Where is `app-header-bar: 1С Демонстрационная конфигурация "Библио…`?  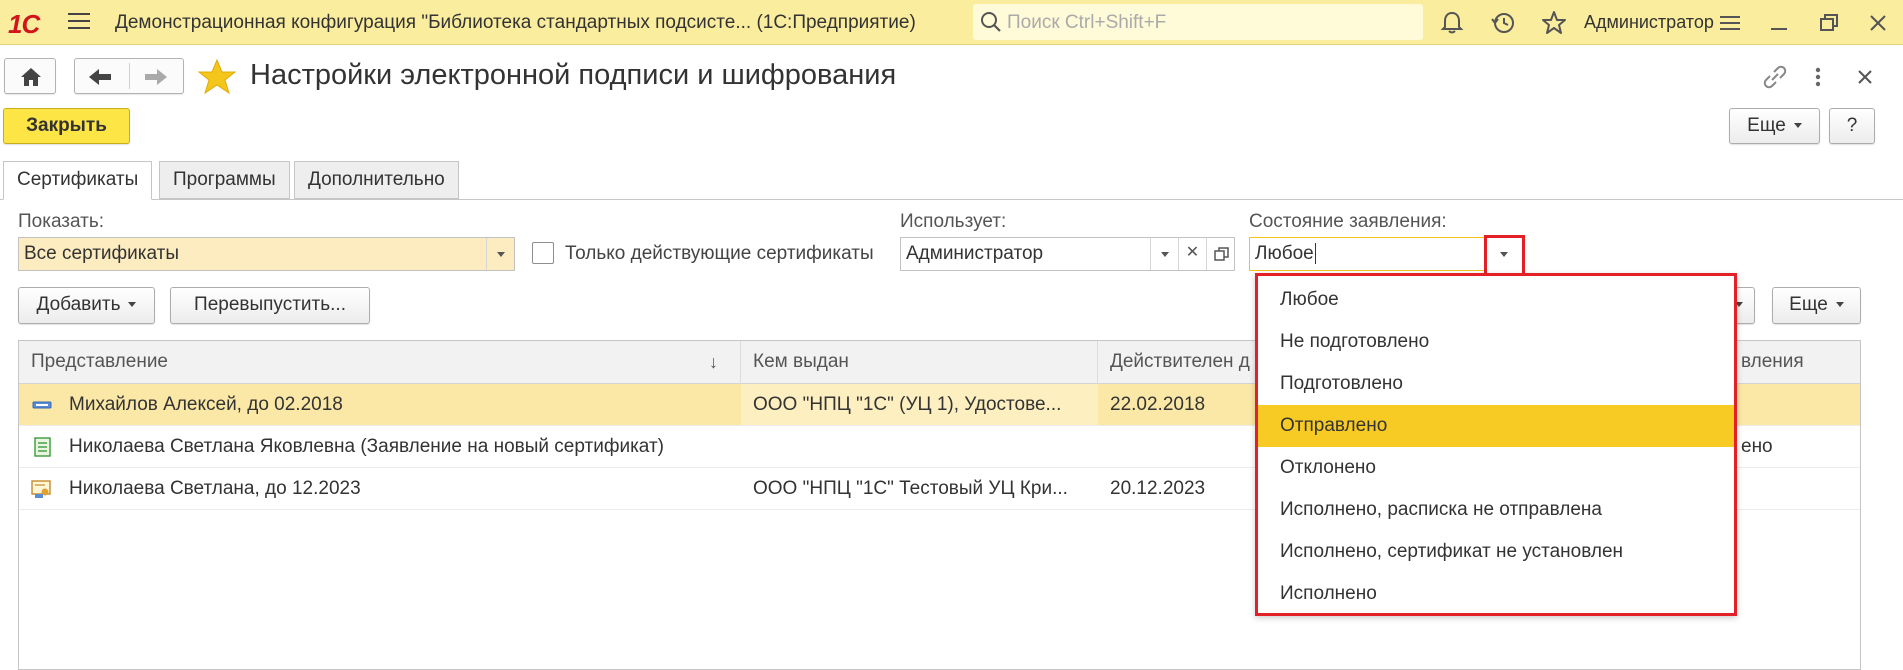 app-header-bar: 1С Демонстрационная конфигурация "Библио… is located at coordinates (951, 22).